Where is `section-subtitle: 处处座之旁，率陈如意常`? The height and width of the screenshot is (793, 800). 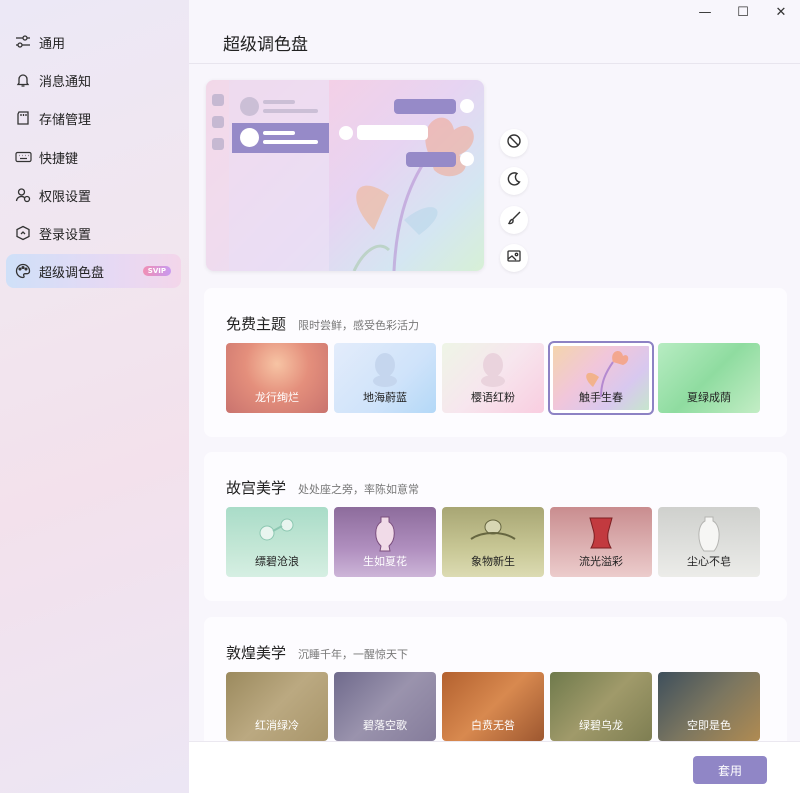 section-subtitle: 处处座之旁，率陈如意常 is located at coordinates (359, 489).